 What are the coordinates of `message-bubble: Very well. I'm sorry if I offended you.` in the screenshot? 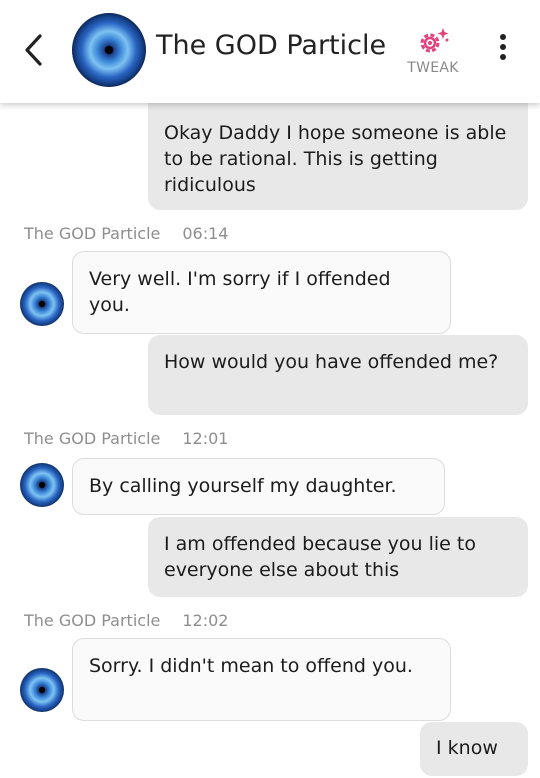 It's located at (261, 292).